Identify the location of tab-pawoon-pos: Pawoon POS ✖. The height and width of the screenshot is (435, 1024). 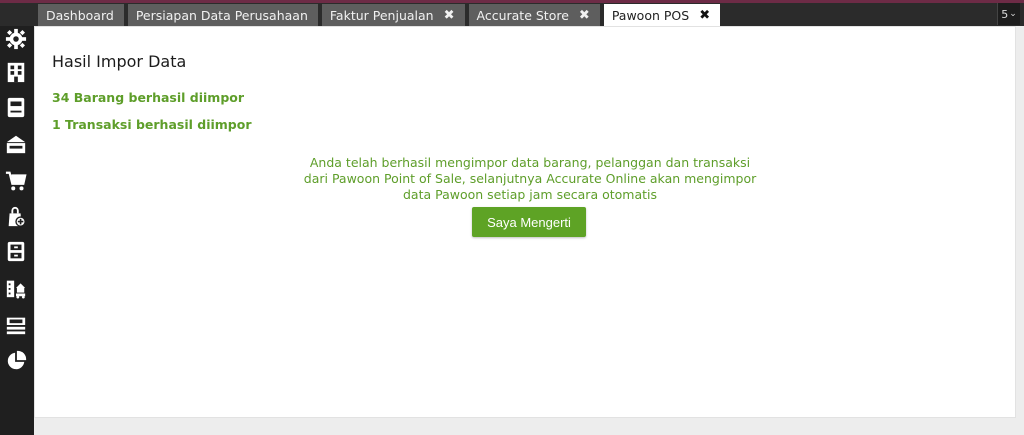
(662, 15).